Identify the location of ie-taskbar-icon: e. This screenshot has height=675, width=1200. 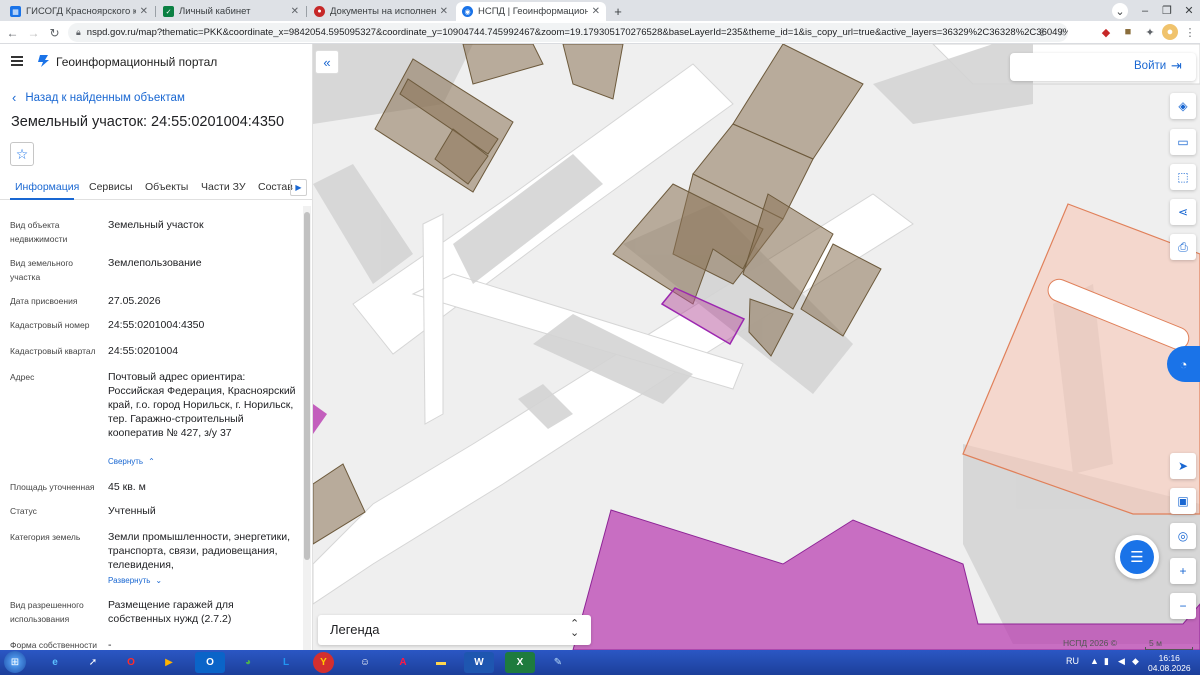
(55, 662).